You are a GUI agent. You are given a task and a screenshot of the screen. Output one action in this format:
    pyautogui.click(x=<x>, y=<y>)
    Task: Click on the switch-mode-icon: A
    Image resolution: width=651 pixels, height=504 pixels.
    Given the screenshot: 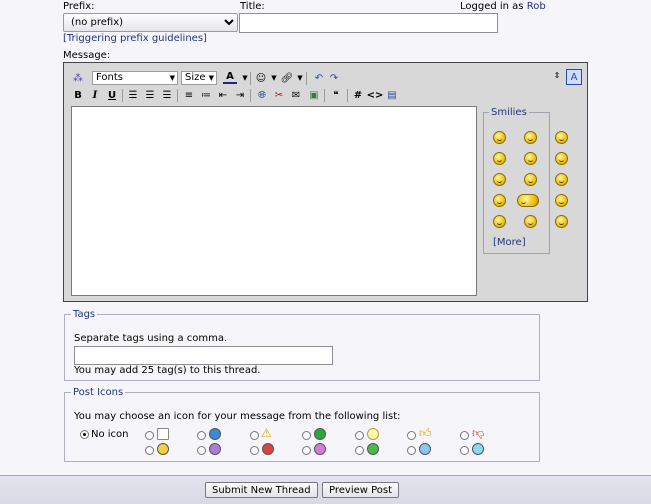 What is the action you would take?
    pyautogui.click(x=574, y=77)
    